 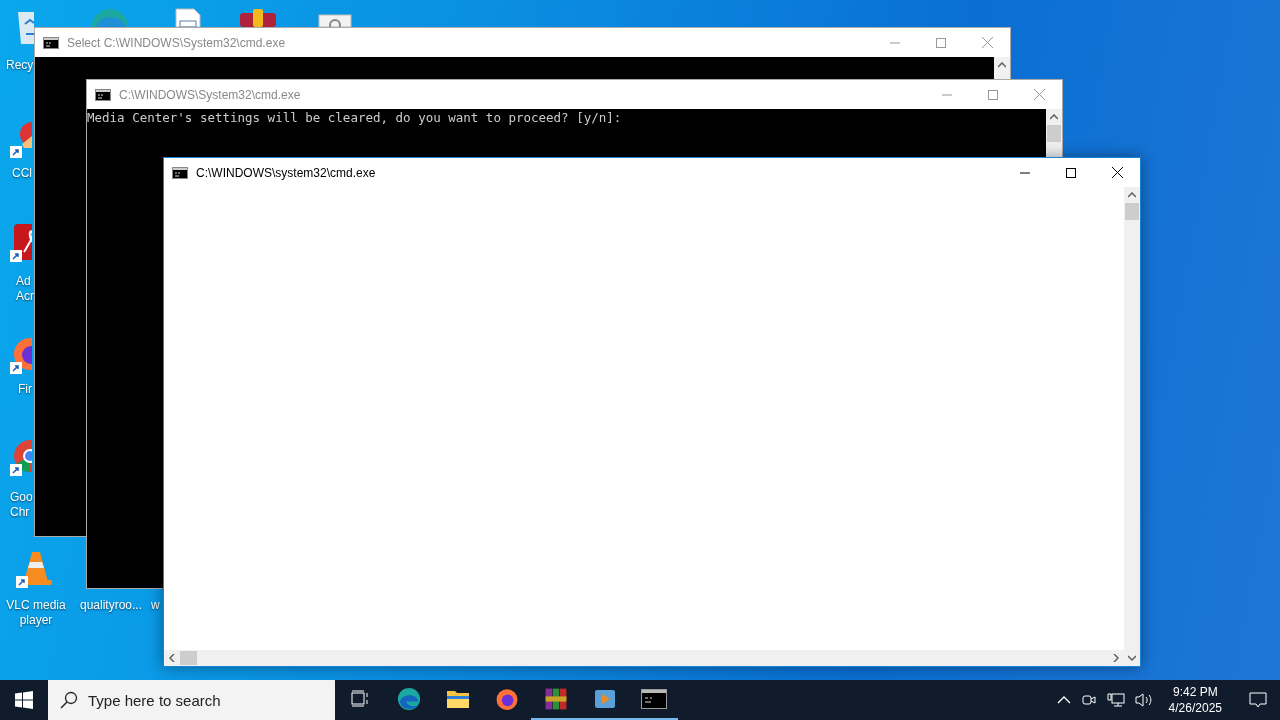 What do you see at coordinates (22, 173) in the screenshot?
I see `desktop-icon-label: CCl` at bounding box center [22, 173].